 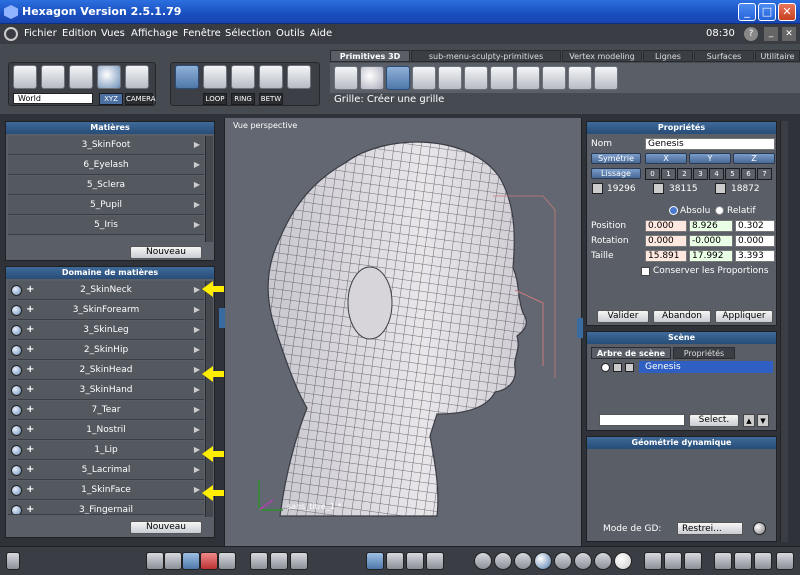 I want to click on absolute-radio, so click(x=673, y=210).